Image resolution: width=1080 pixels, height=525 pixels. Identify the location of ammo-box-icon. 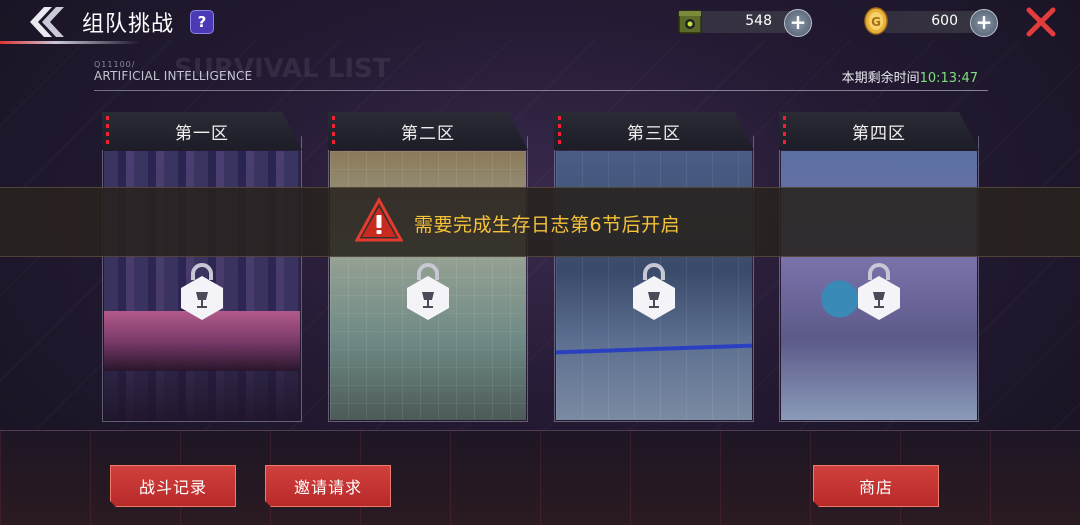
(690, 22).